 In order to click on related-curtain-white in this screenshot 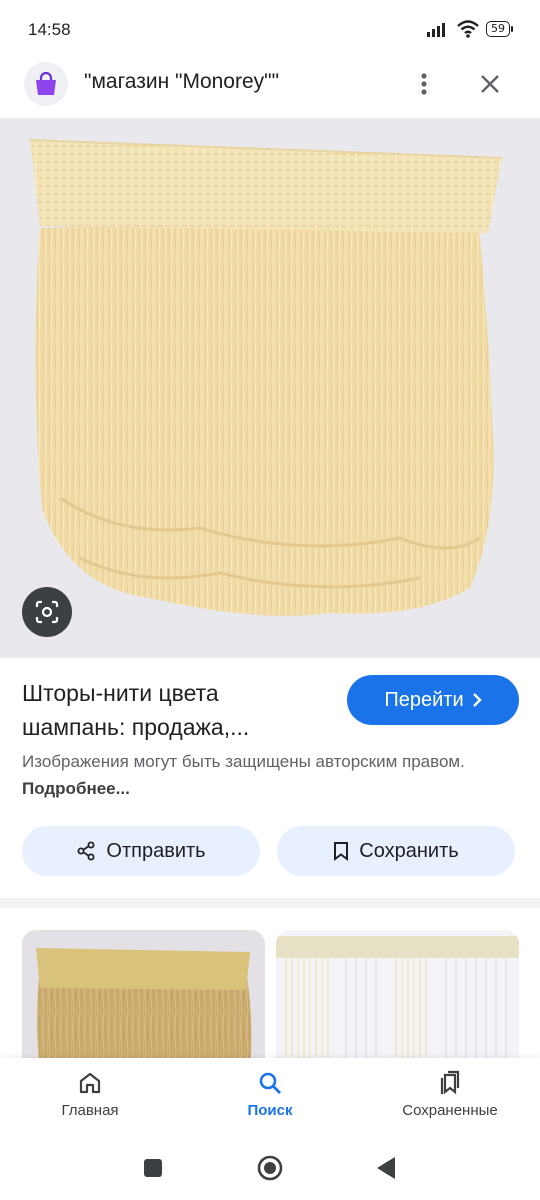, I will do `click(397, 1000)`.